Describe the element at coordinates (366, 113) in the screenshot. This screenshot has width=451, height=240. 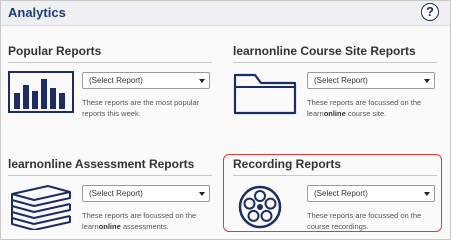
I see `desc-text: course site.` at that location.